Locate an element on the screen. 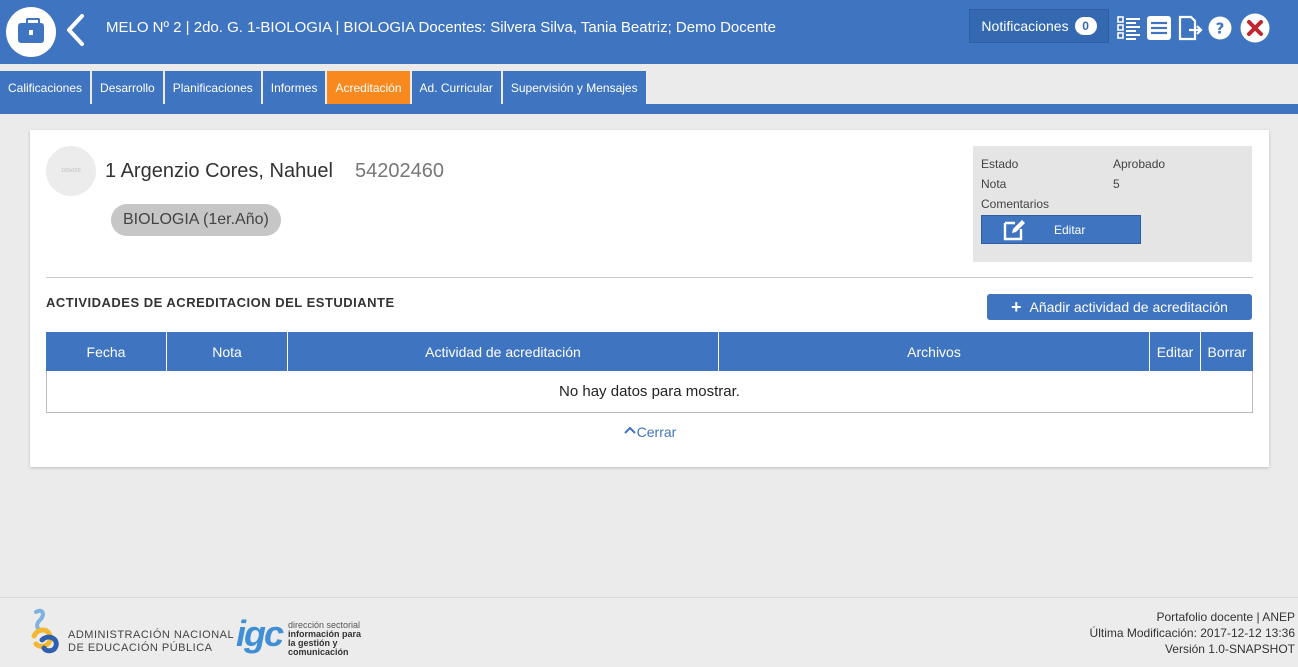 The image size is (1298, 667). column-header-editar: Editar is located at coordinates (1175, 351).